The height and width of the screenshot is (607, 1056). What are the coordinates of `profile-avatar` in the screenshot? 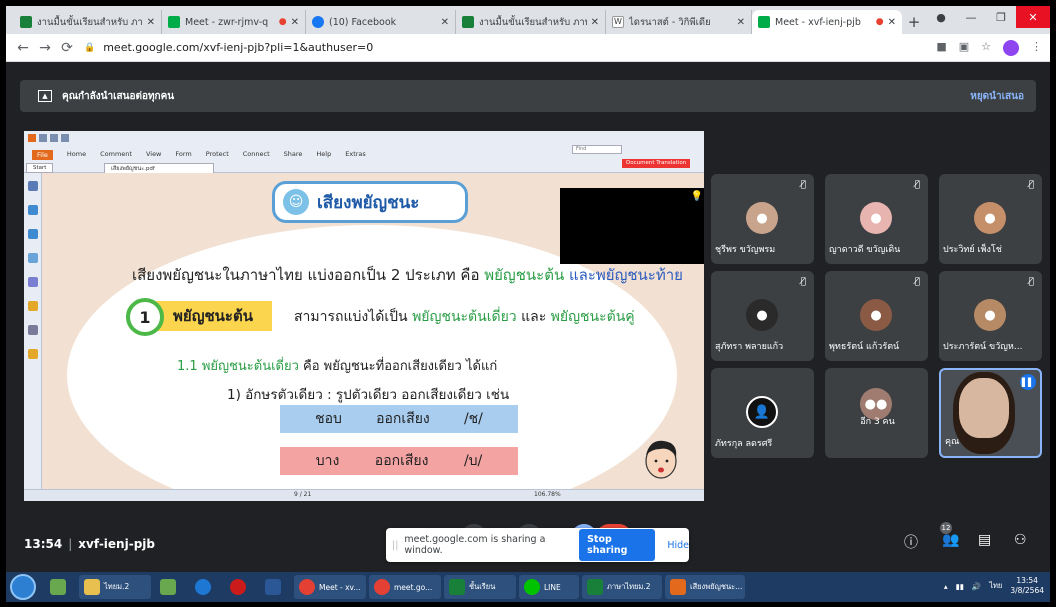 It's located at (1011, 47).